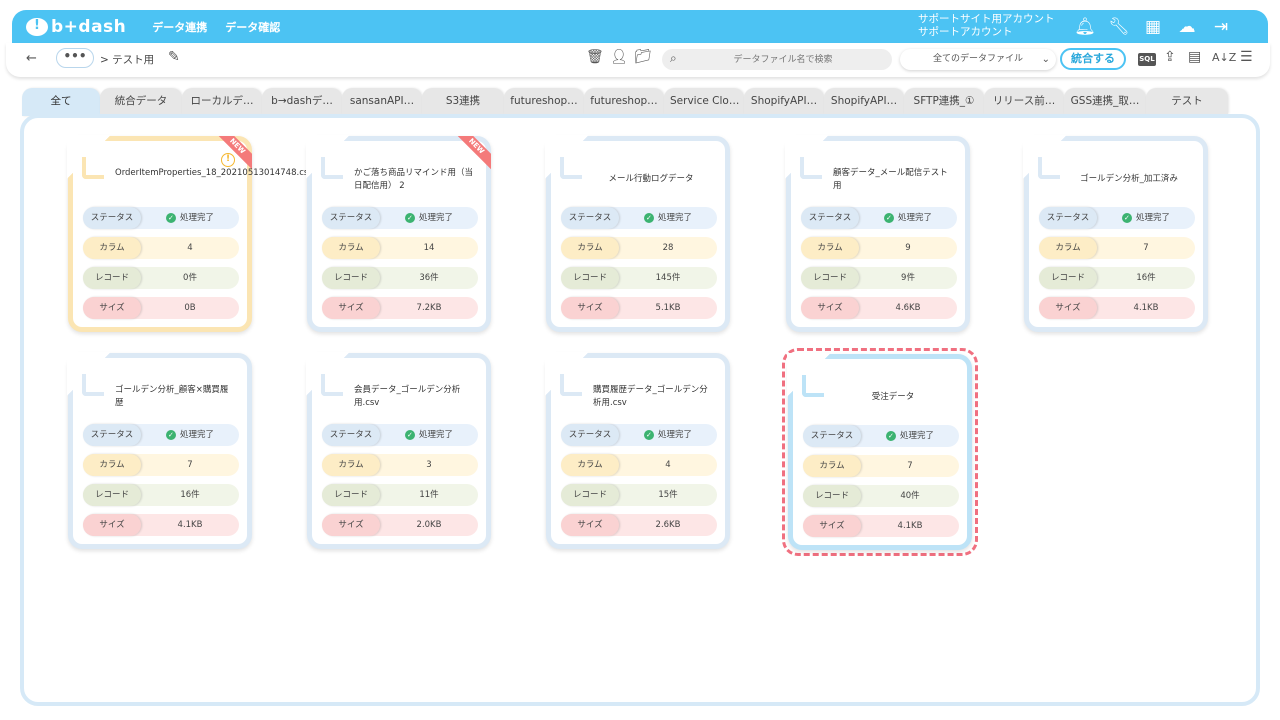 This screenshot has width=1280, height=720. Describe the element at coordinates (1170, 57) in the screenshot. I see `upload-icon: ⇪` at that location.